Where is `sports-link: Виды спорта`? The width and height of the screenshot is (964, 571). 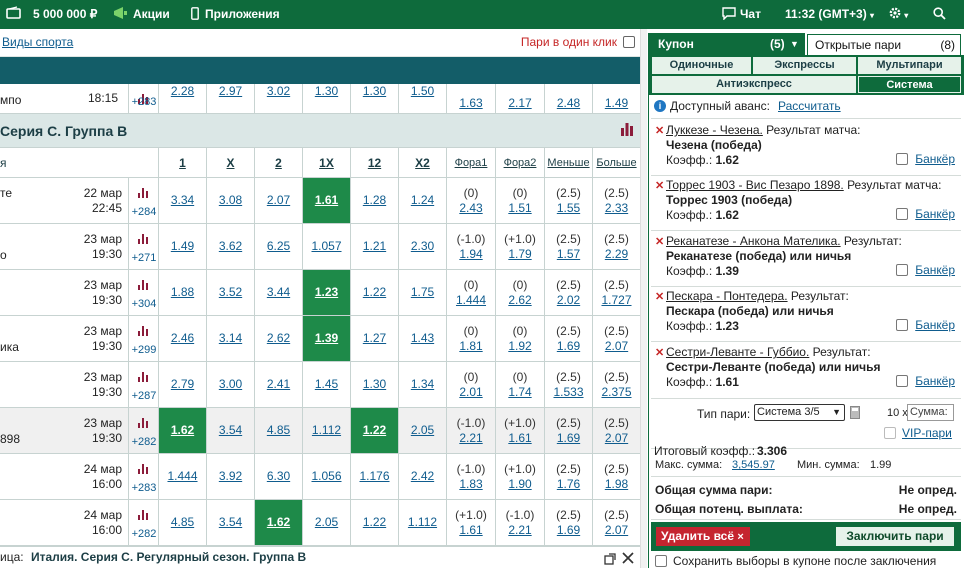
sports-link: Виды спорта is located at coordinates (37, 42).